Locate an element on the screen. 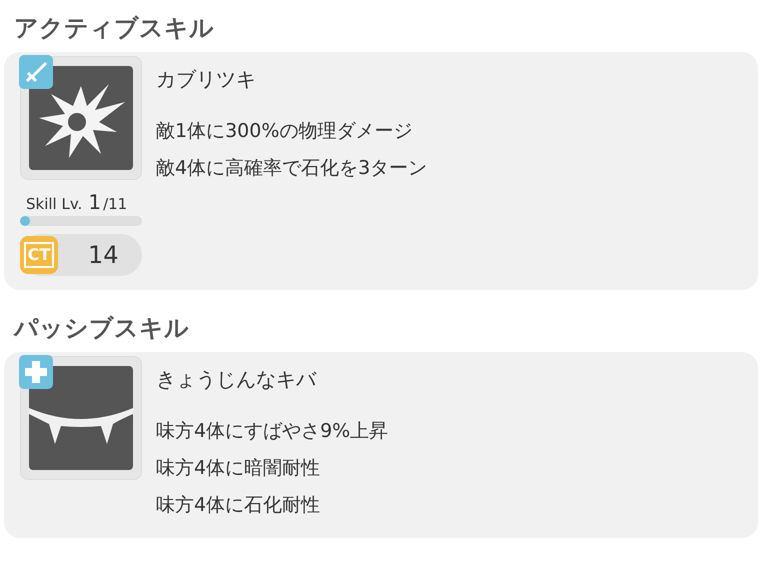  section-heading: アクティブスキル is located at coordinates (114, 28).